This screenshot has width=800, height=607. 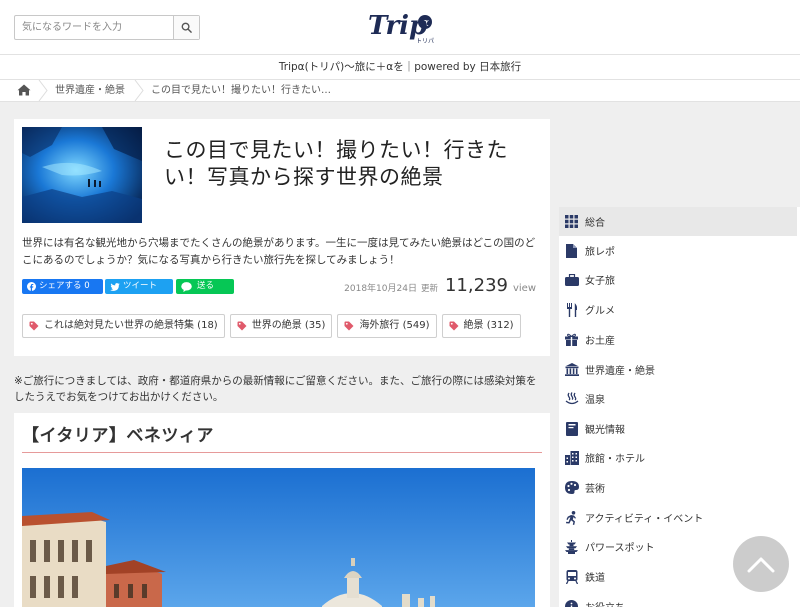 What do you see at coordinates (600, 311) in the screenshot?
I see `sidebar-item-label: グルメ` at bounding box center [600, 311].